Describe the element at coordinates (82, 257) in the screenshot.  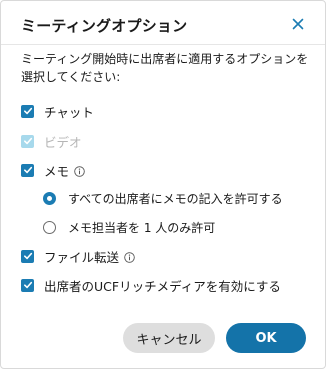
I see `file-transfer-label: ファイル転送` at that location.